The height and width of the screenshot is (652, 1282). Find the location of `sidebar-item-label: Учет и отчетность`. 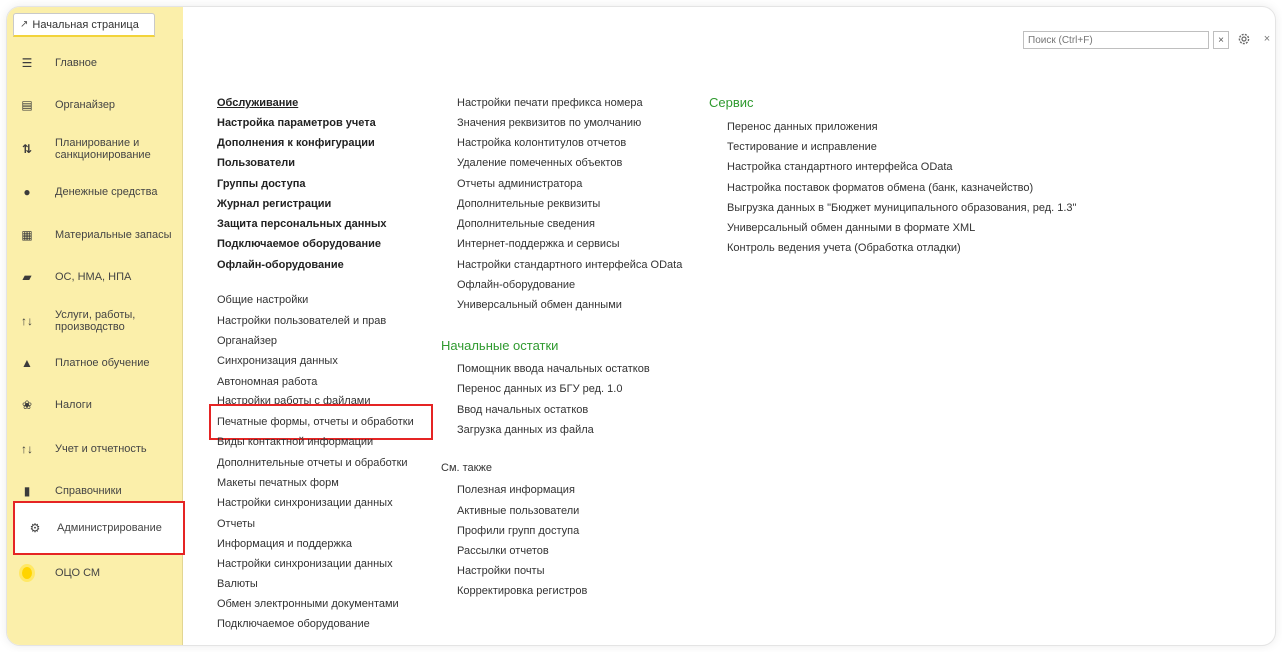

sidebar-item-label: Учет и отчетность is located at coordinates (101, 449).